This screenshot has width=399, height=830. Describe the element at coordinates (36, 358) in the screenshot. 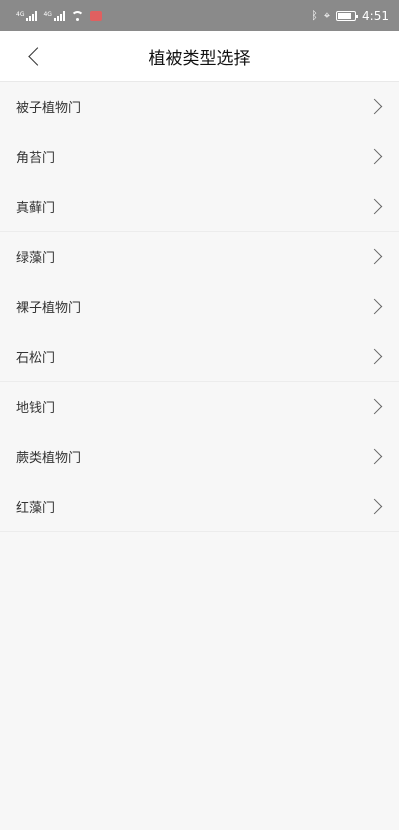

I see `list-item-label: 石松门` at that location.